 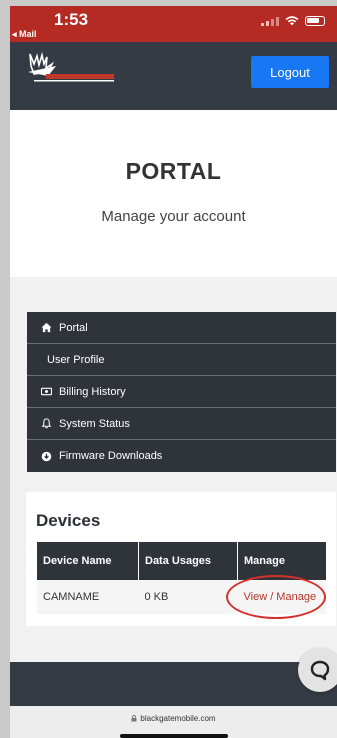 What do you see at coordinates (290, 72) in the screenshot?
I see `logout-button: Logout` at bounding box center [290, 72].